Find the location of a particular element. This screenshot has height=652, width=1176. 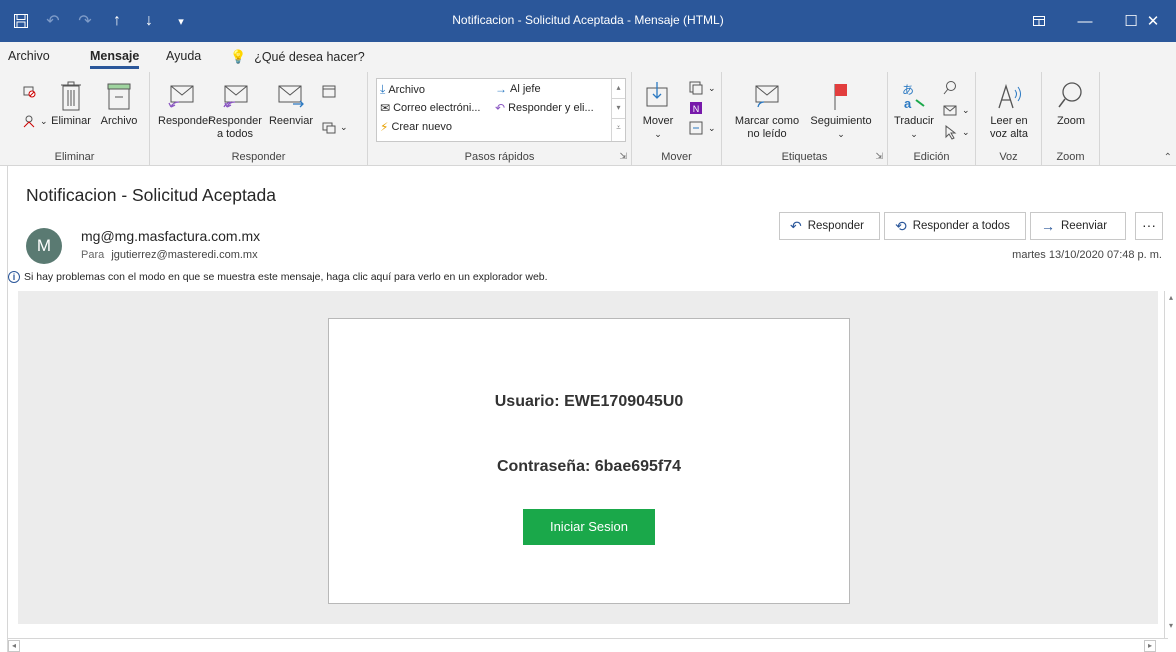

header-reply-label: Responder is located at coordinates (835, 226).